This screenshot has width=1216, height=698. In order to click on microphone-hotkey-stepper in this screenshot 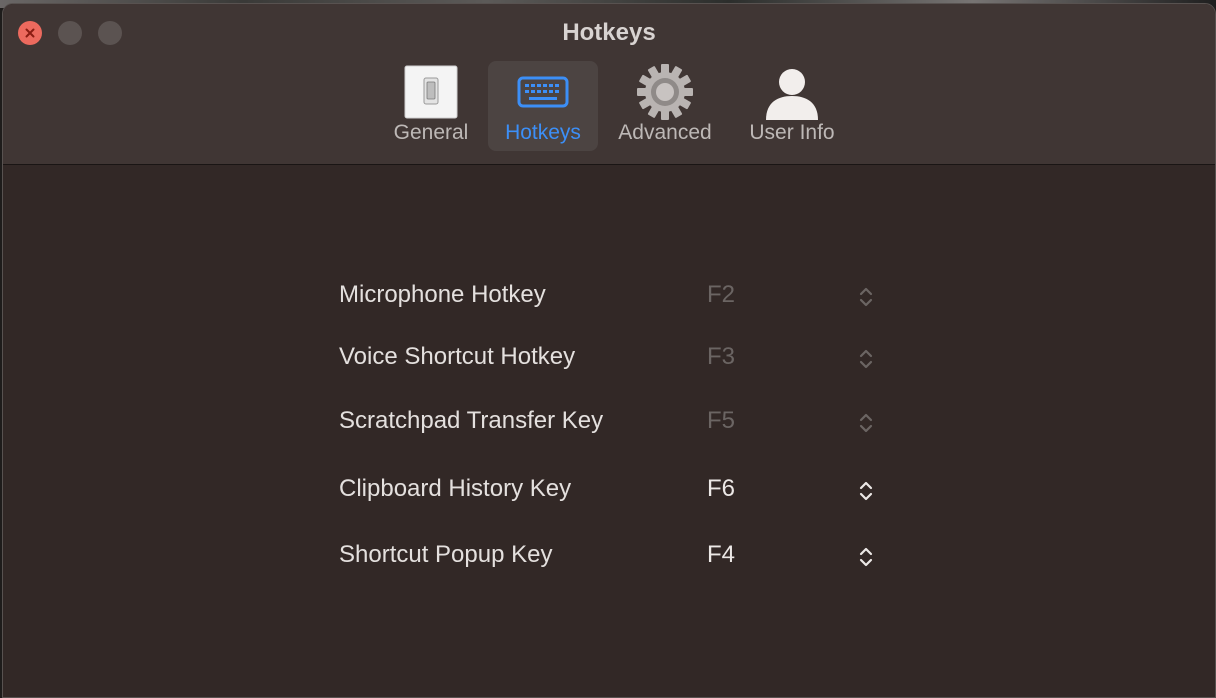, I will do `click(866, 297)`.